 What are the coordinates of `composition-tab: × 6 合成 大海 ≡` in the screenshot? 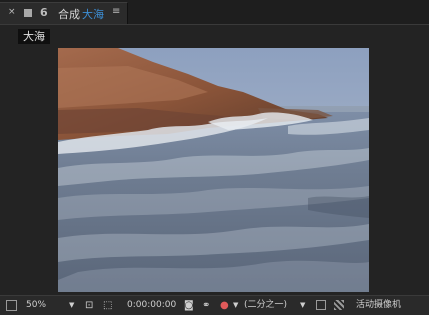 It's located at (64, 13).